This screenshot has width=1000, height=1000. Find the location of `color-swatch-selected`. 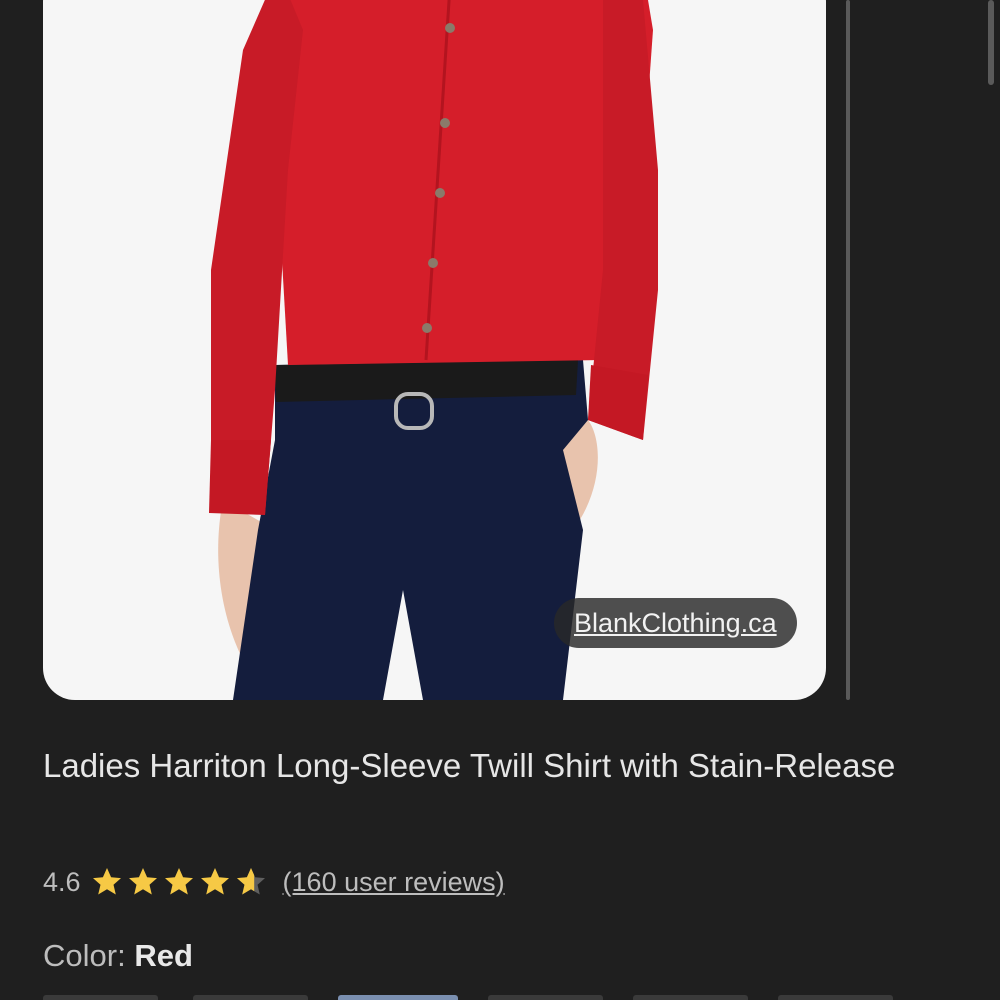

color-swatch-selected is located at coordinates (398, 997).